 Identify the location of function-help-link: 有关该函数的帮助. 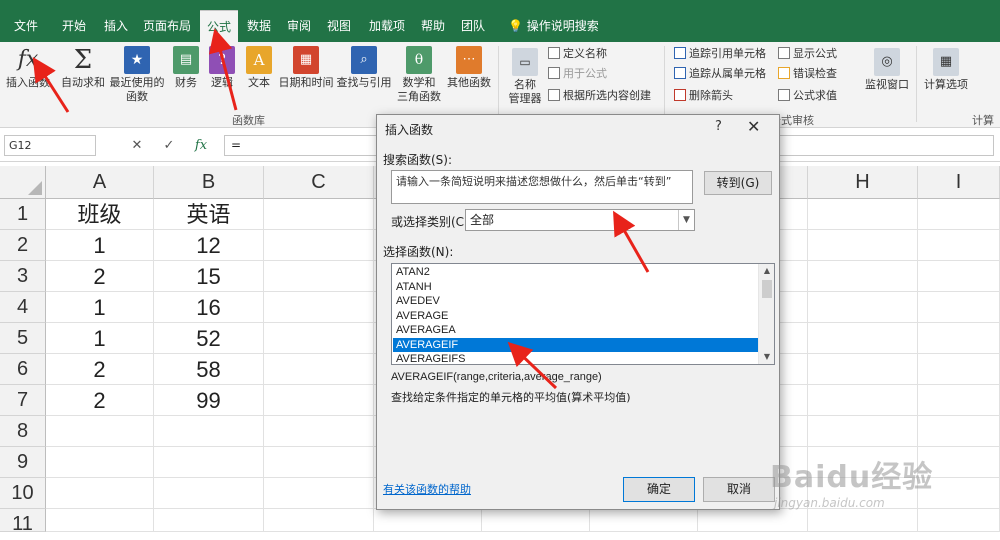
(427, 489).